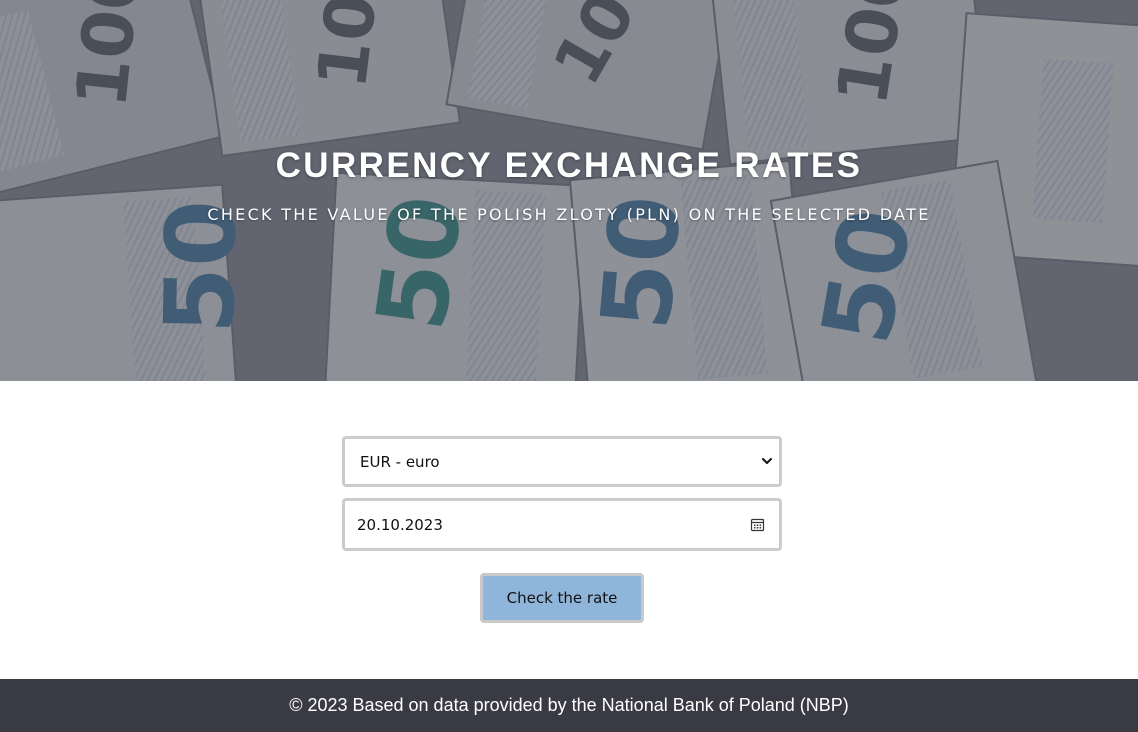 This screenshot has width=1138, height=732. What do you see at coordinates (562, 598) in the screenshot?
I see `check-rate-button: Check the rate` at bounding box center [562, 598].